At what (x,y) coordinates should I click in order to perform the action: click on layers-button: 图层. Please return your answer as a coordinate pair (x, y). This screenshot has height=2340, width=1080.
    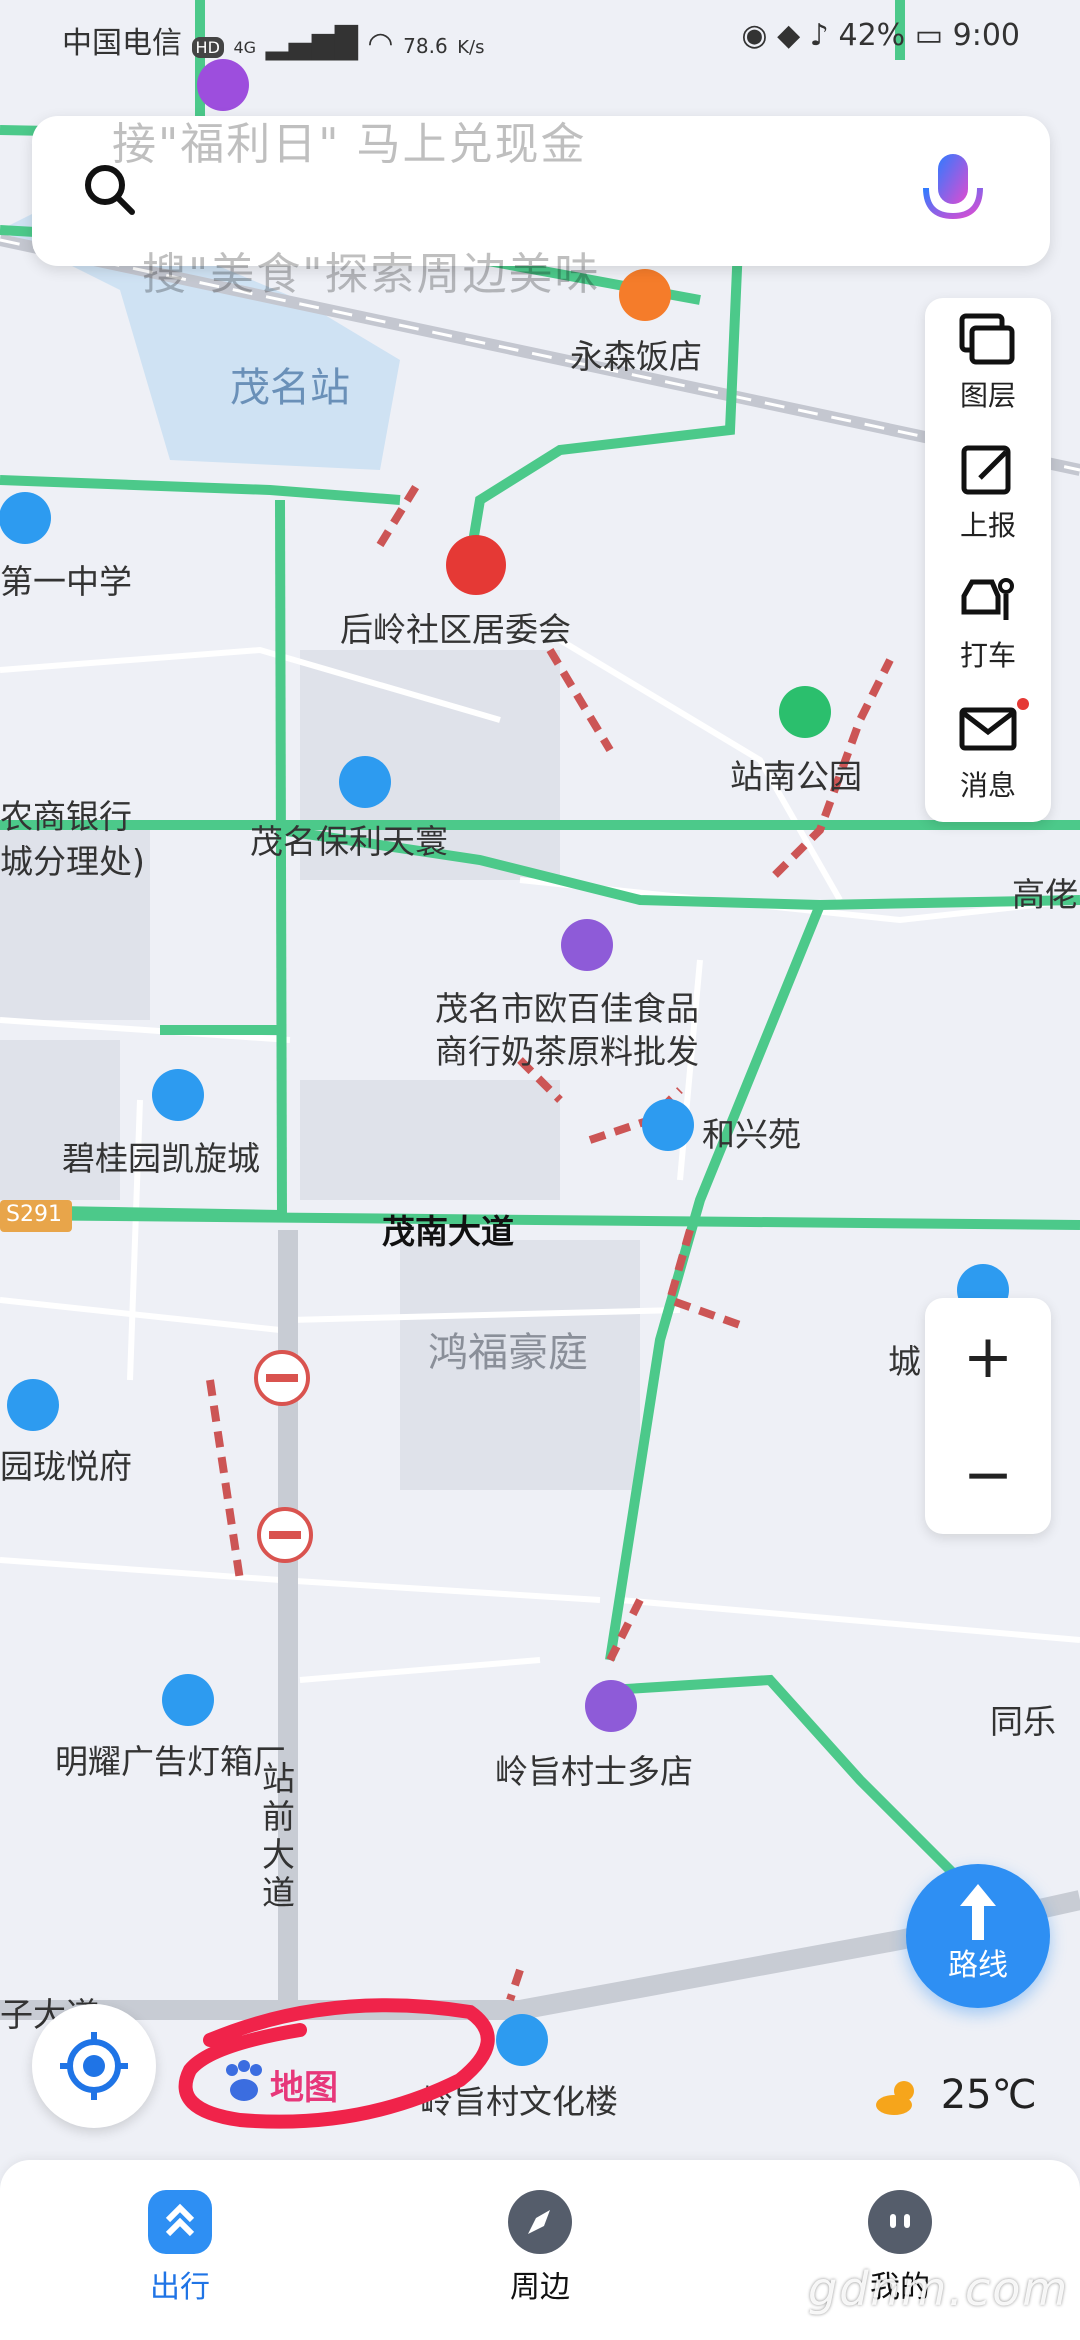
    Looking at the image, I should click on (988, 363).